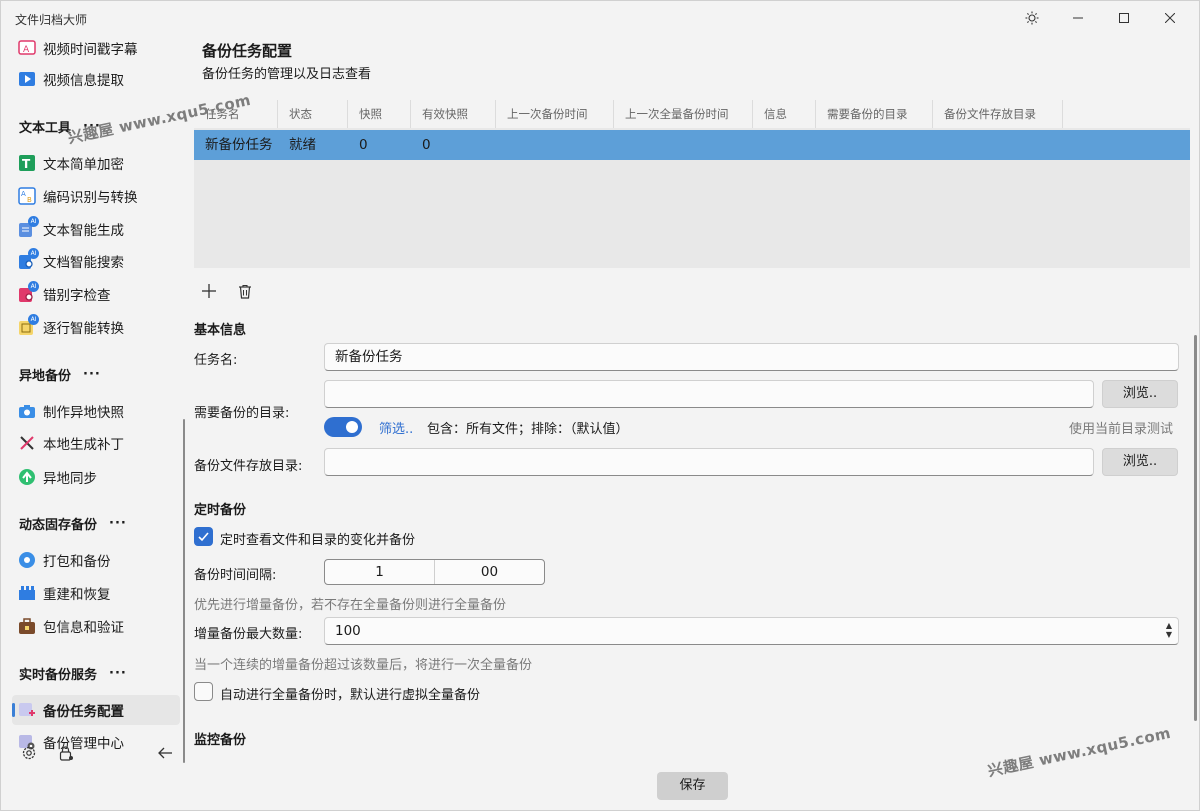 Image resolution: width=1200 pixels, height=811 pixels. I want to click on filter-summary: 包含：所有文件；排除：（默认值）, so click(528, 429).